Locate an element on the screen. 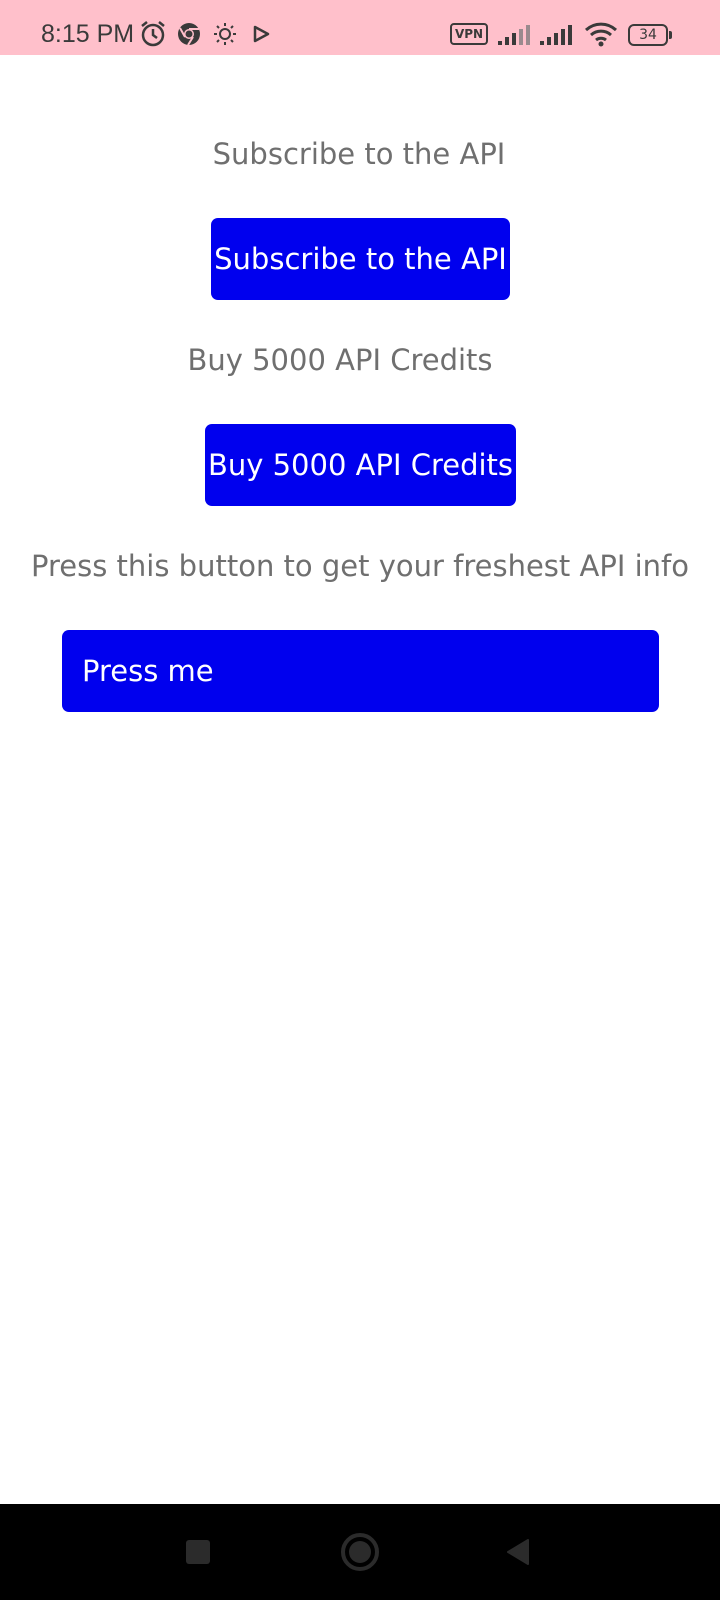  battery-level: 34 is located at coordinates (648, 35).